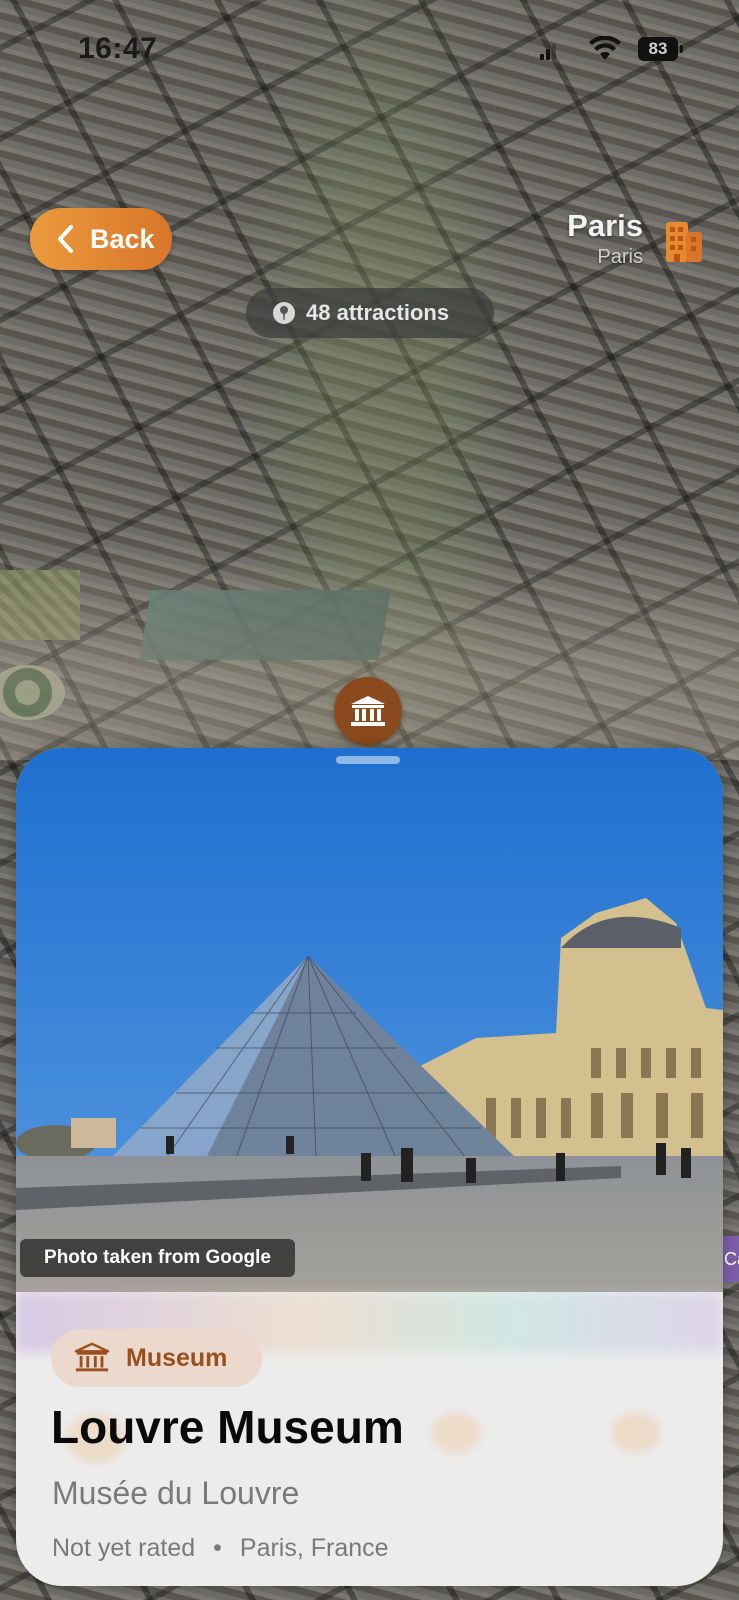  What do you see at coordinates (284, 313) in the screenshot?
I see `location-pin-icon` at bounding box center [284, 313].